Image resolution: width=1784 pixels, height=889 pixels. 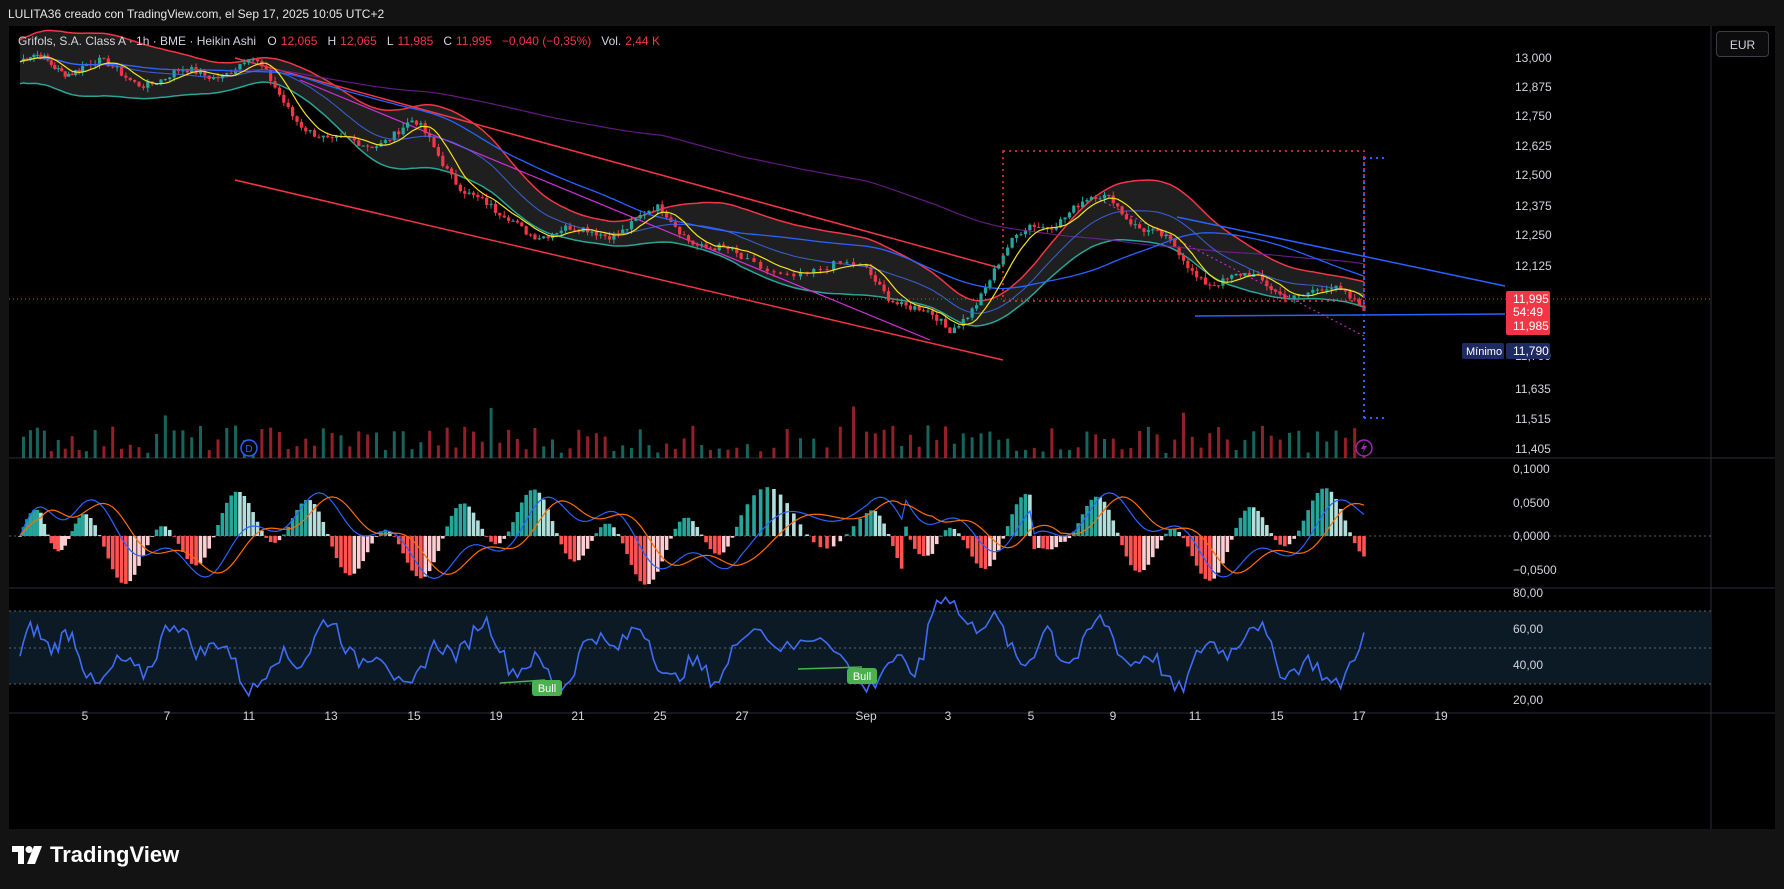 What do you see at coordinates (95, 855) in the screenshot?
I see `tradingview-logo: TradingView` at bounding box center [95, 855].